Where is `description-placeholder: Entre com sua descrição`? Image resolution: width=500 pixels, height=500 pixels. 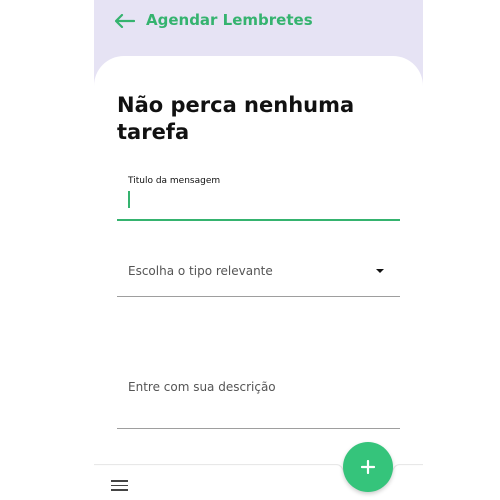
description-placeholder: Entre com sua descrição is located at coordinates (202, 387).